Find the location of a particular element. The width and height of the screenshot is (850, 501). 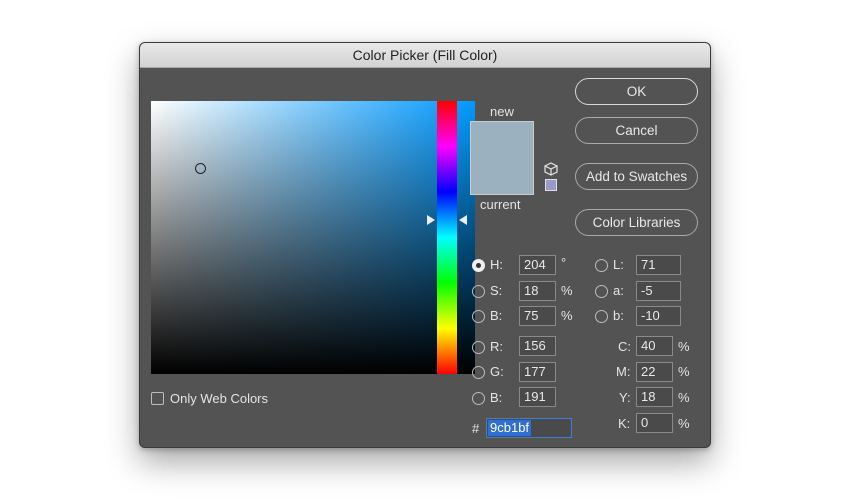

g-input: 177 is located at coordinates (537, 372).